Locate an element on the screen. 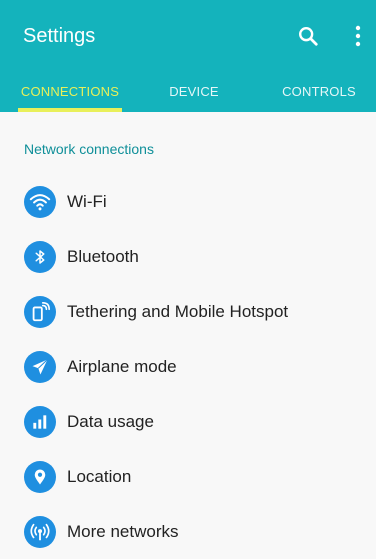 The height and width of the screenshot is (559, 376). tab-controls: CONTROLS is located at coordinates (319, 91).